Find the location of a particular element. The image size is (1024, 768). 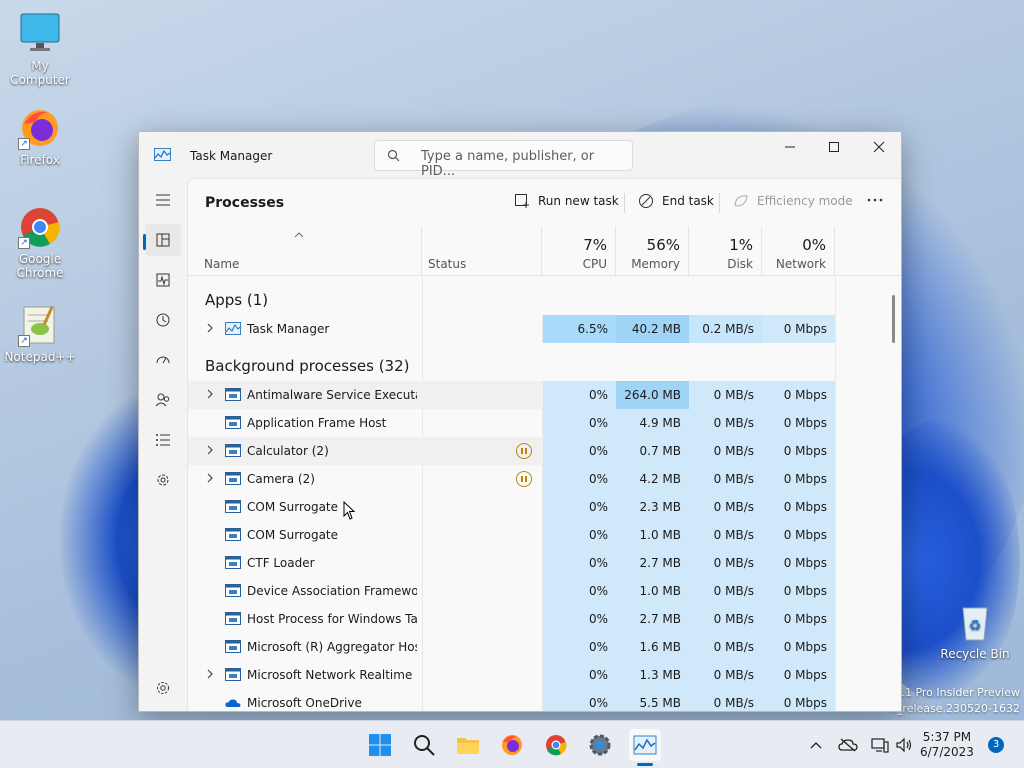

active-nav-indicator is located at coordinates (144, 242).